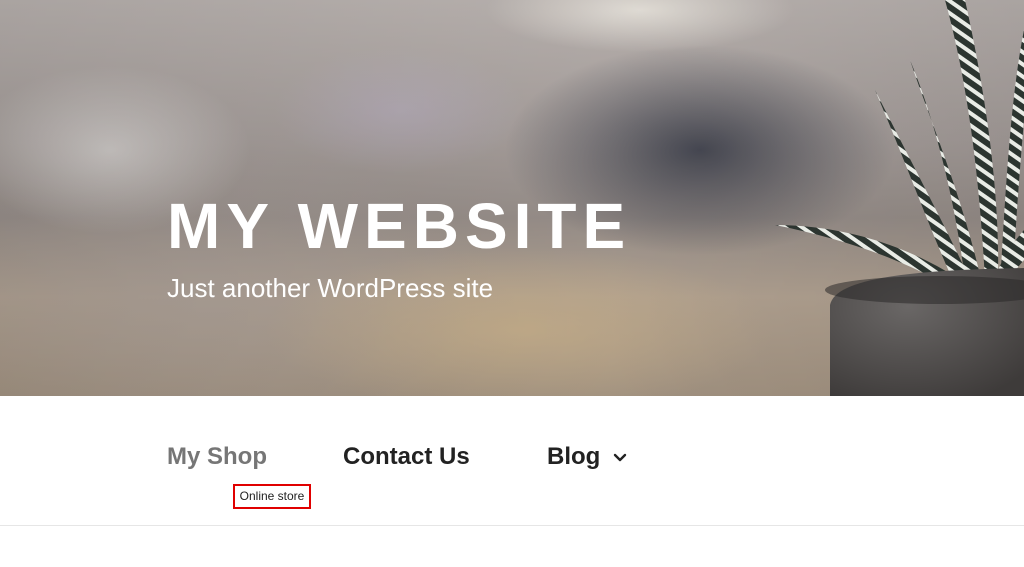 The image size is (1024, 567). Describe the element at coordinates (399, 226) in the screenshot. I see `site-title: MY WEBSITE` at that location.